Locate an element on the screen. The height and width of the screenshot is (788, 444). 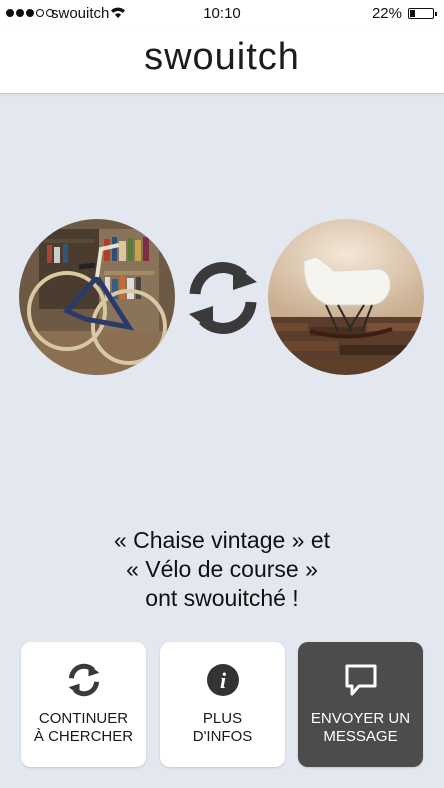
chat-bubble-icon is located at coordinates (360, 680).